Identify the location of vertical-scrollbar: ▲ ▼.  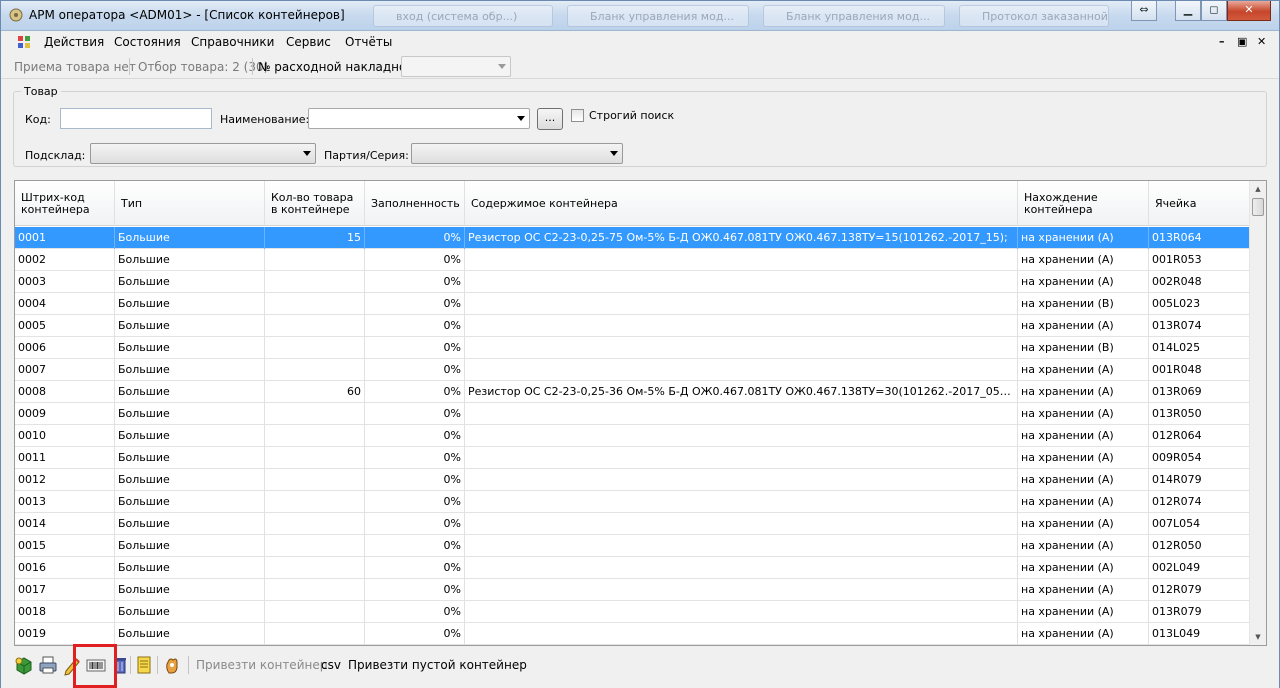
(1257, 413).